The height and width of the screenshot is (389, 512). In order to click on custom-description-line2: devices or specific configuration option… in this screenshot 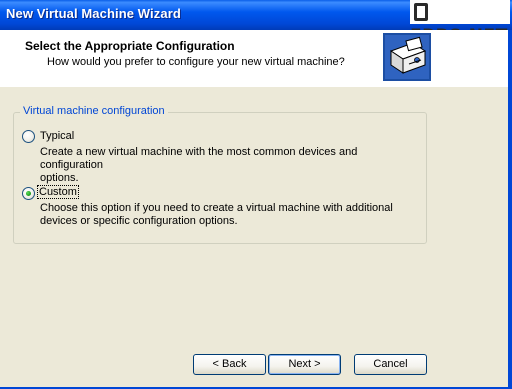, I will do `click(139, 221)`.